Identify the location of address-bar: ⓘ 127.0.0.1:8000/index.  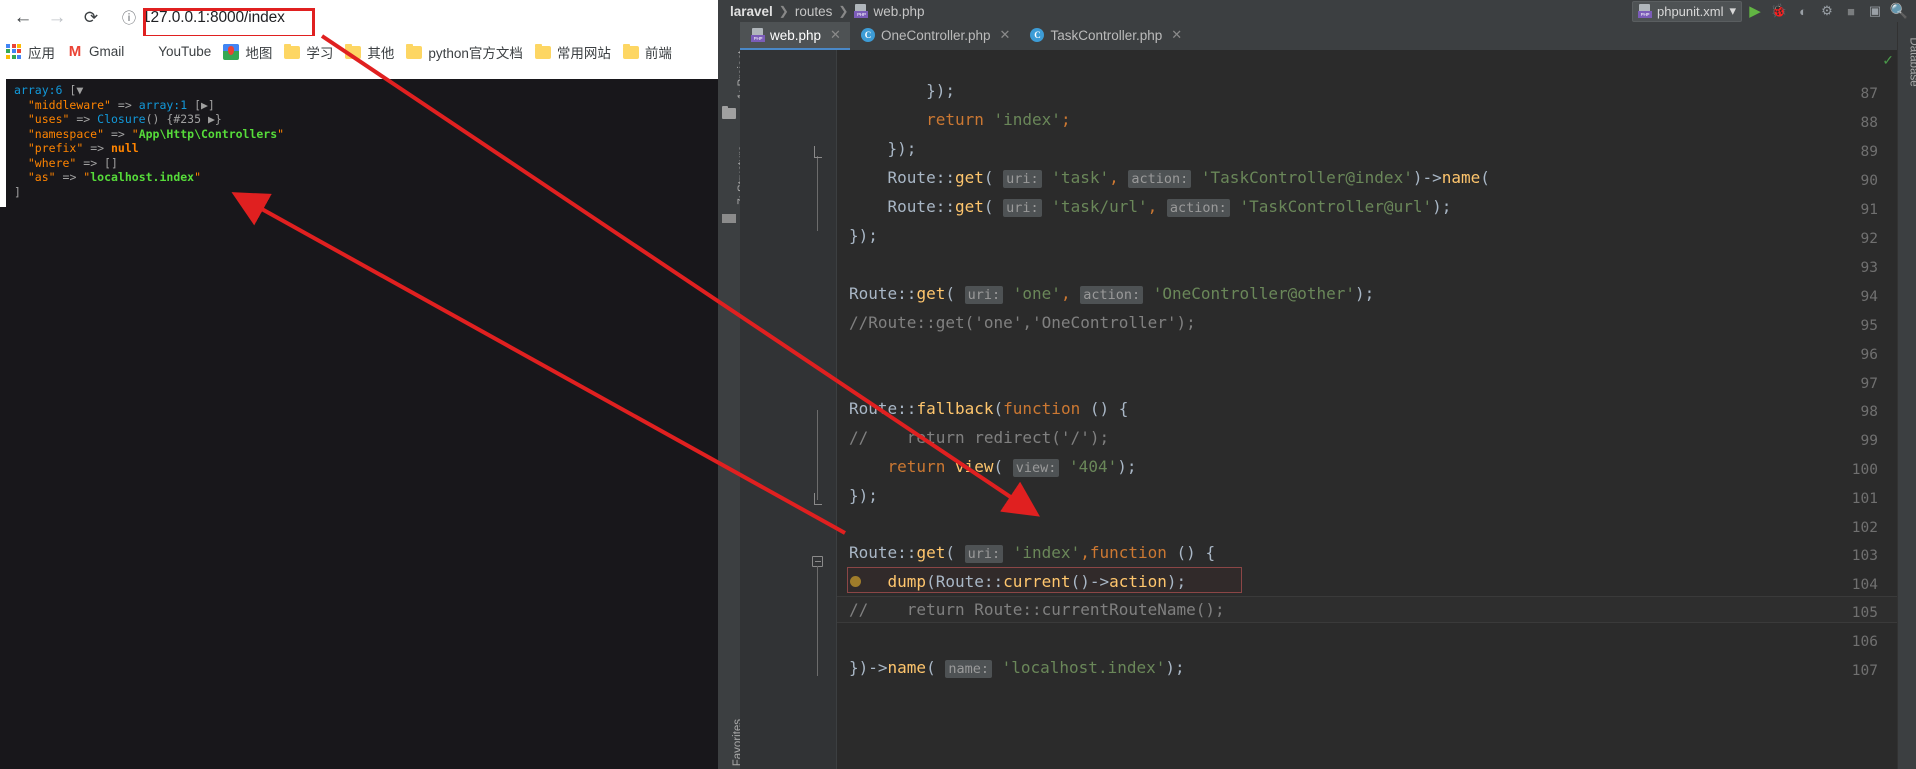
(266, 18).